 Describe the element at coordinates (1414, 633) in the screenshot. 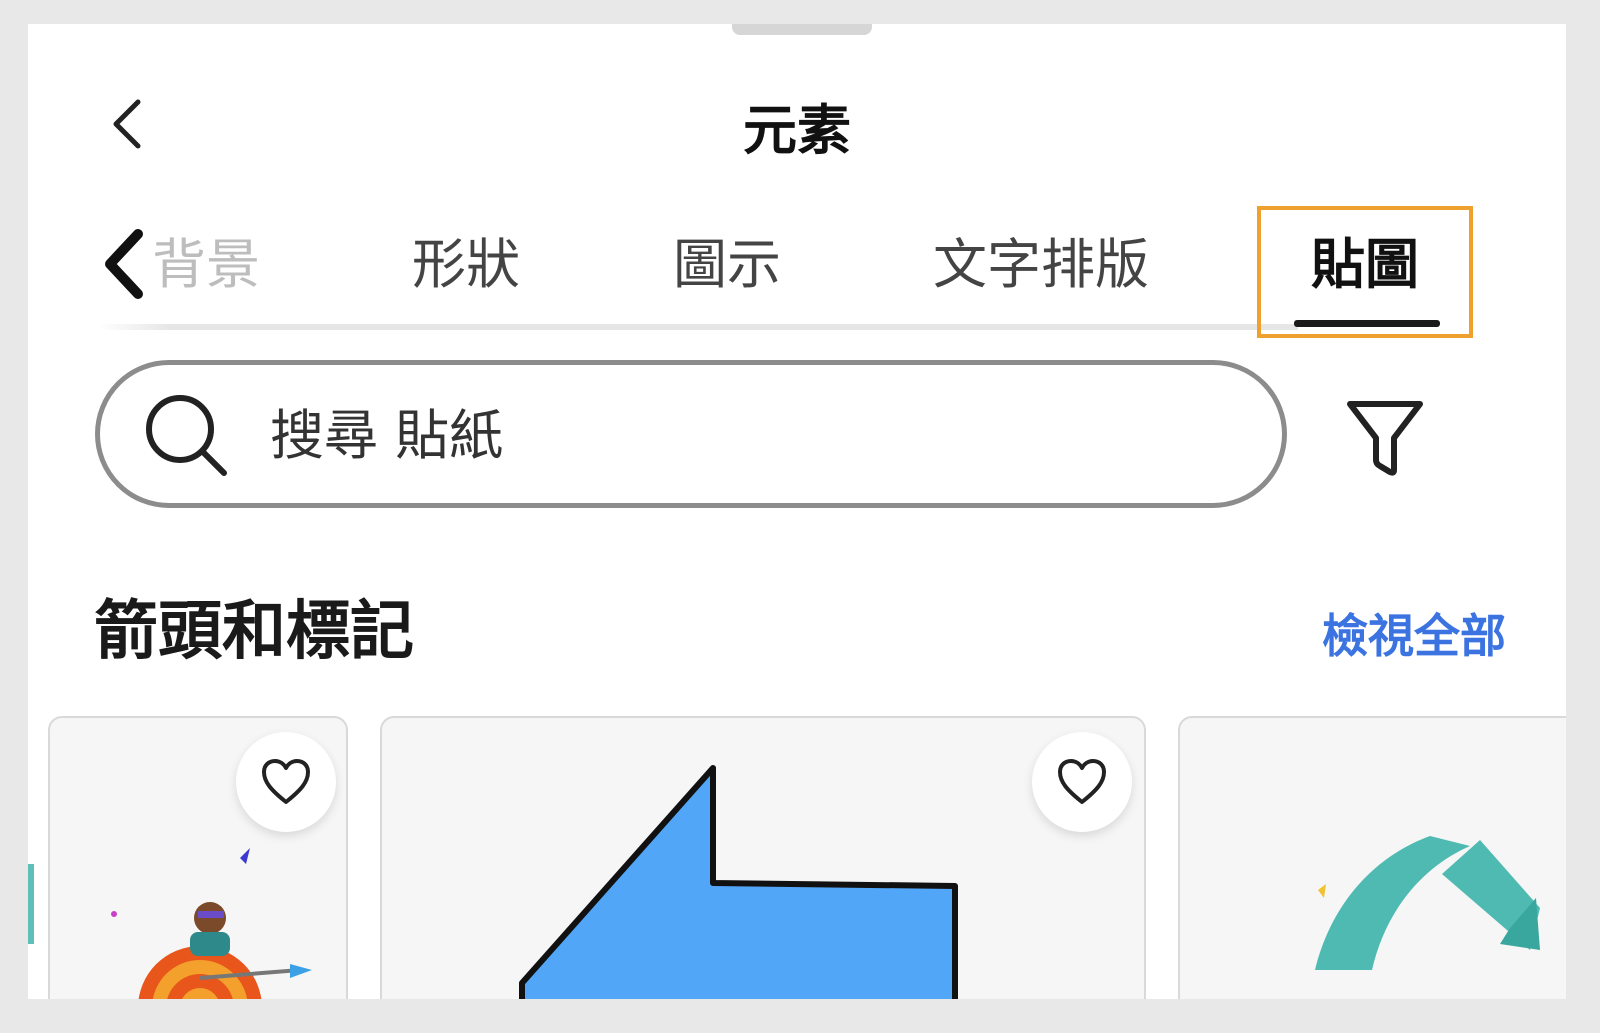

I see `view-all-link: 檢視全部` at that location.